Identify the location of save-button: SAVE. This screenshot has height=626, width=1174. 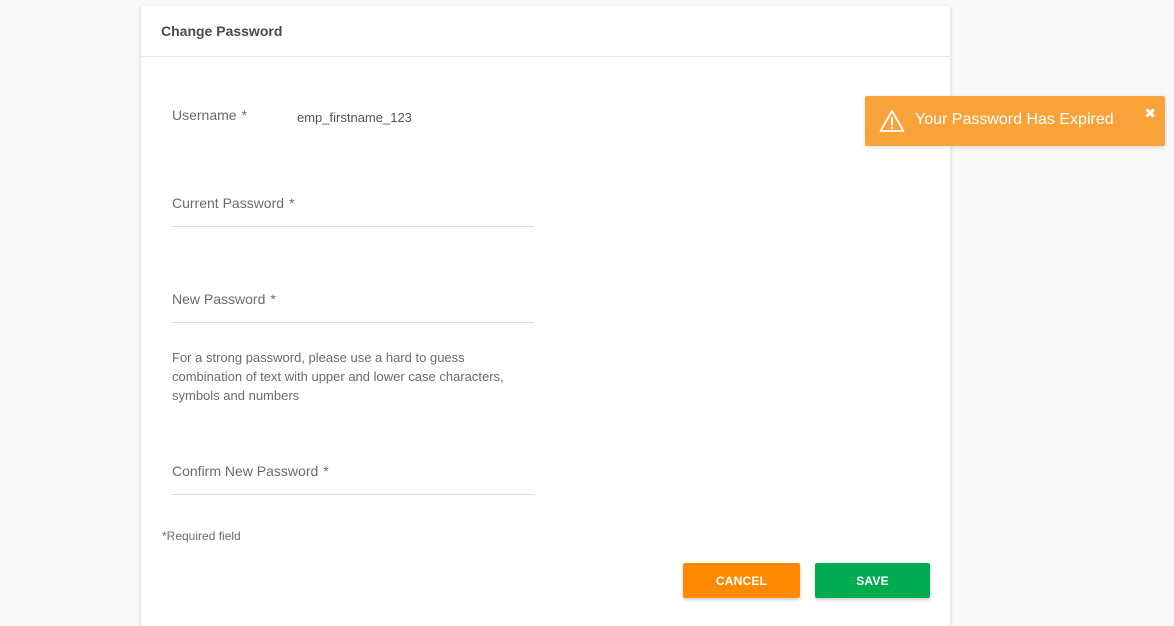
(872, 580).